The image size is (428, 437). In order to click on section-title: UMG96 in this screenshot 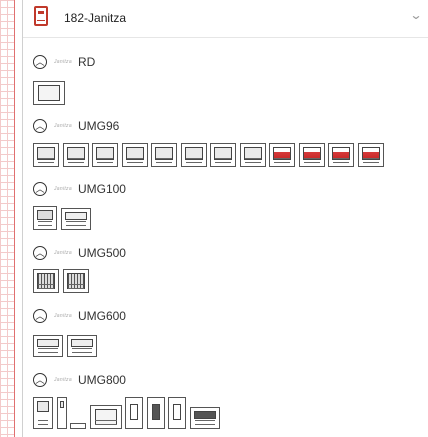, I will do `click(98, 126)`.